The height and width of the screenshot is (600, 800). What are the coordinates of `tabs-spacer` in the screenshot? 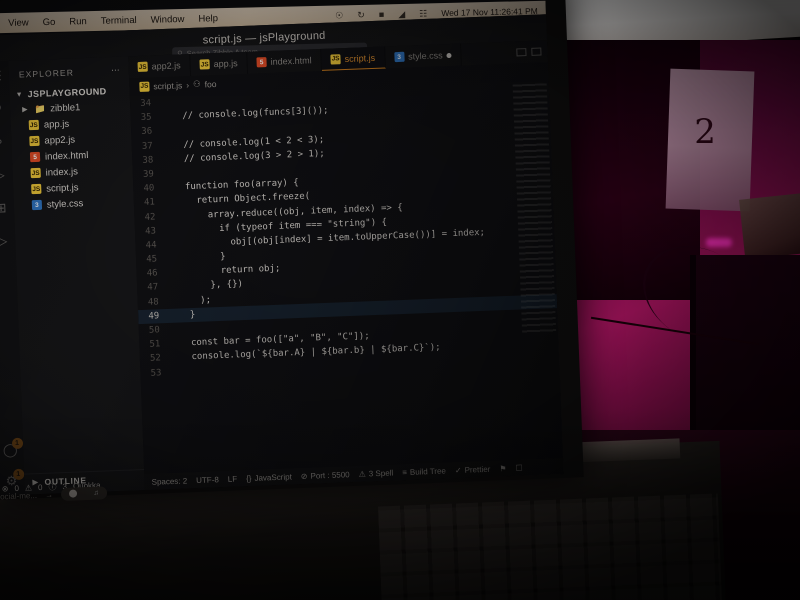 It's located at (489, 53).